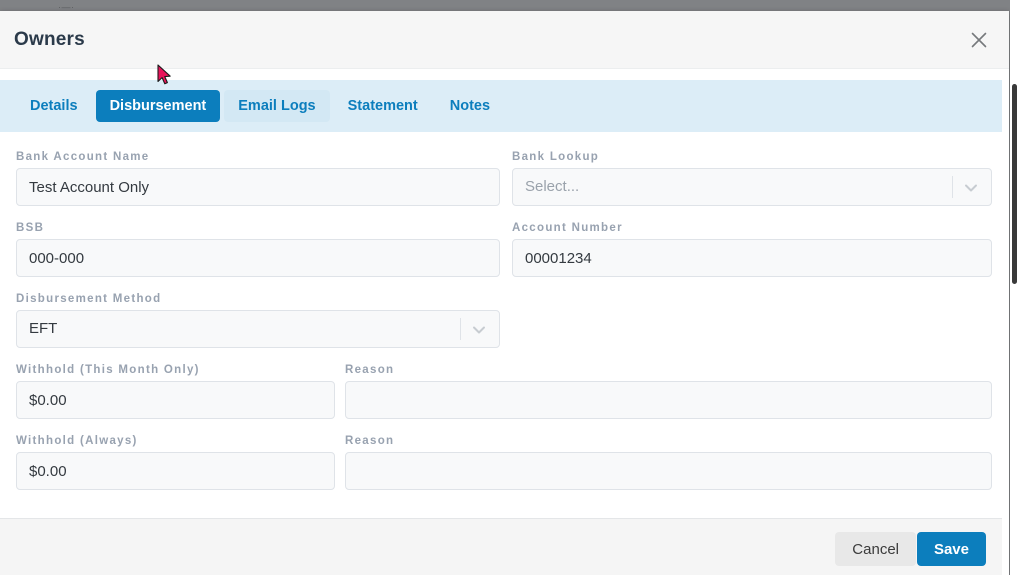 This screenshot has width=1018, height=575. What do you see at coordinates (668, 471) in the screenshot?
I see `reason-always-input` at bounding box center [668, 471].